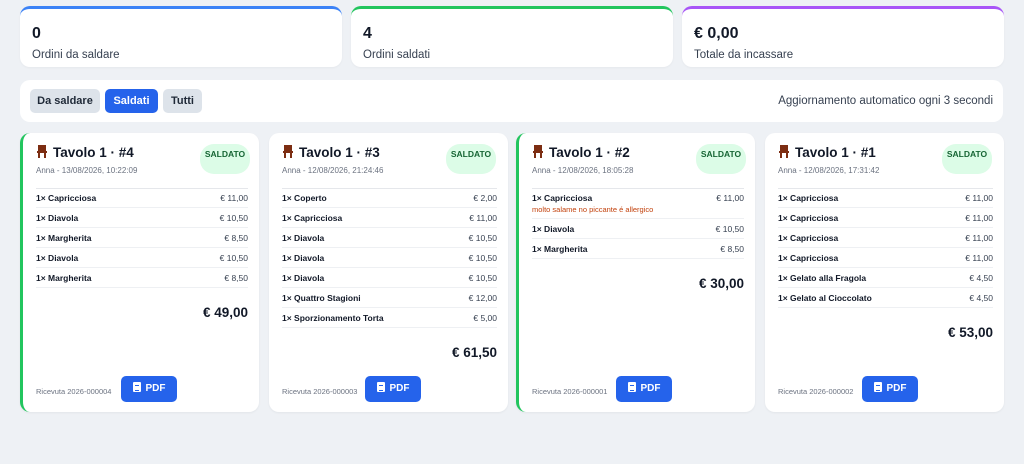 The height and width of the screenshot is (464, 1024). Describe the element at coordinates (87, 170) in the screenshot. I see `order-subtitle: Anna - 13/08/2026, 10:22:09` at that location.